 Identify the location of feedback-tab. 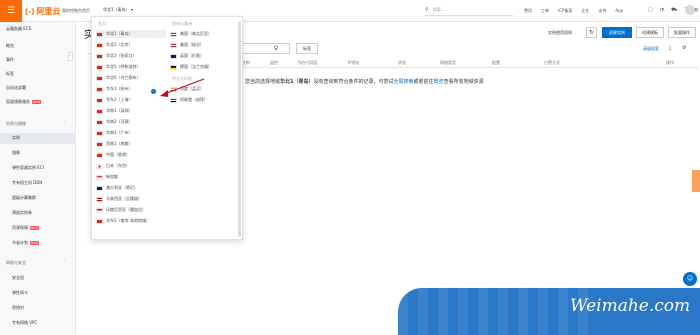
(696, 181).